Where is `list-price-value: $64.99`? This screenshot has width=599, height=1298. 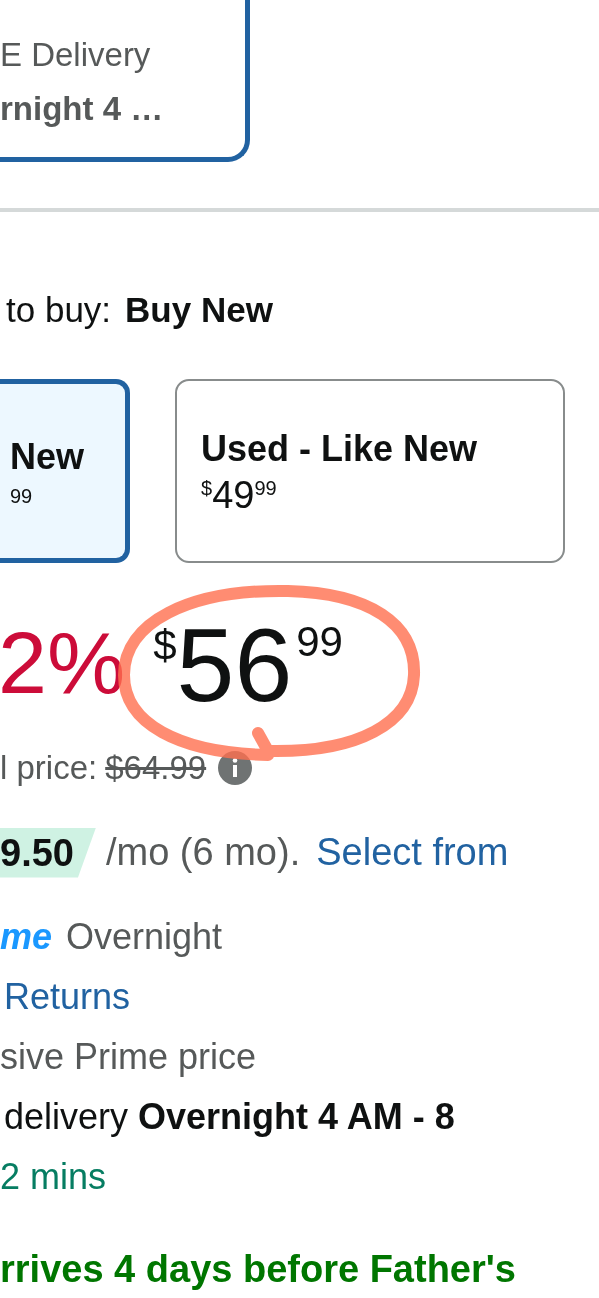 list-price-value: $64.99 is located at coordinates (156, 767).